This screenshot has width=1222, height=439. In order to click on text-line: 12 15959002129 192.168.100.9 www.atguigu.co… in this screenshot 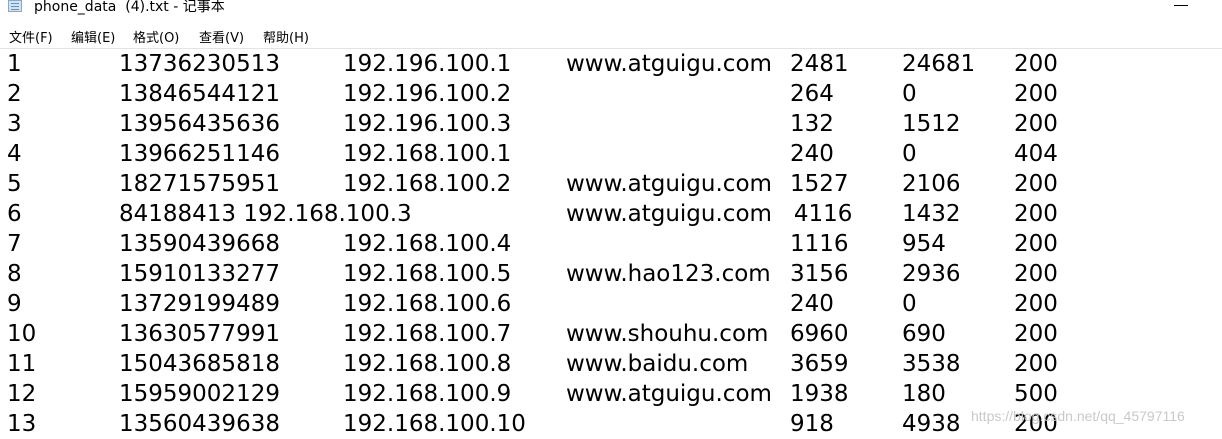, I will do `click(611, 394)`.